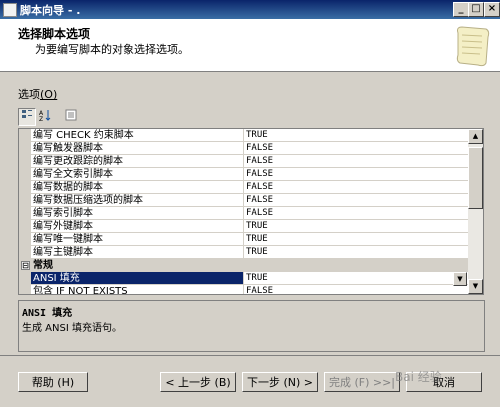 The height and width of the screenshot is (407, 500). Describe the element at coordinates (137, 226) in the screenshot. I see `property-name: 编写外键脚本` at that location.